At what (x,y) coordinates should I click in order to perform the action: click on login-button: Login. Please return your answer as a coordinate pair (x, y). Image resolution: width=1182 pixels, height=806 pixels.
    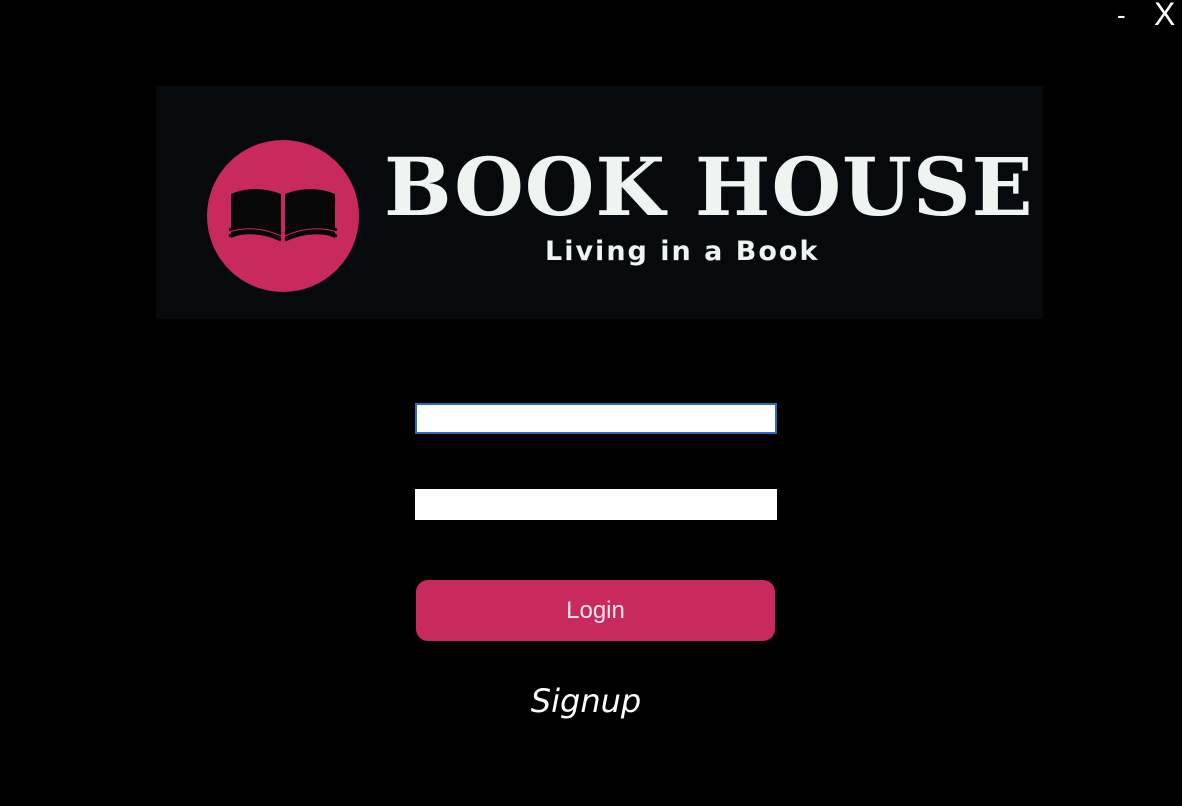
    Looking at the image, I should click on (595, 610).